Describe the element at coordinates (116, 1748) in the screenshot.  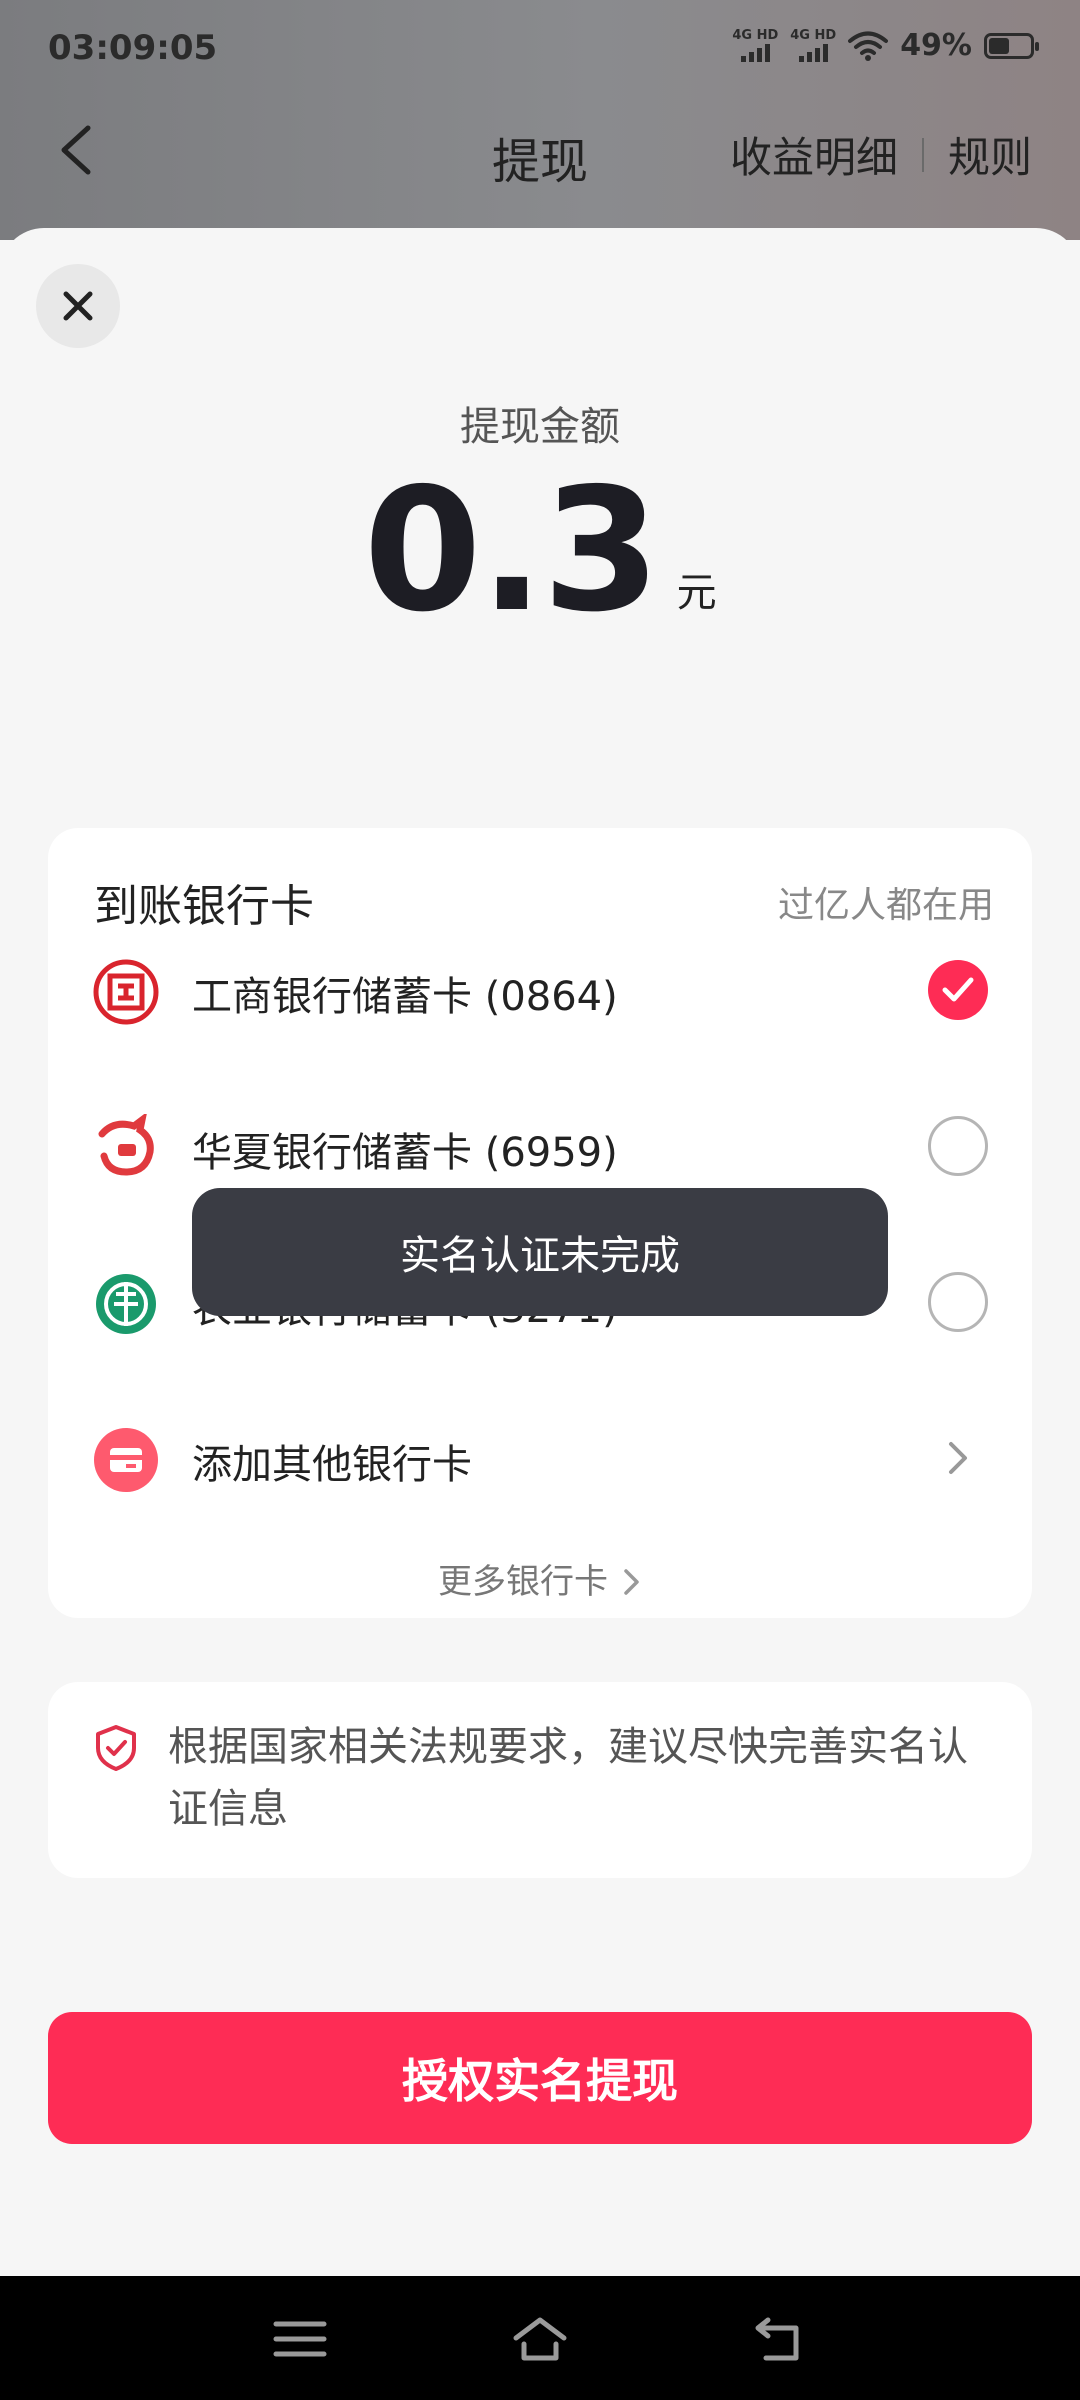
I see `shield-check-icon` at that location.